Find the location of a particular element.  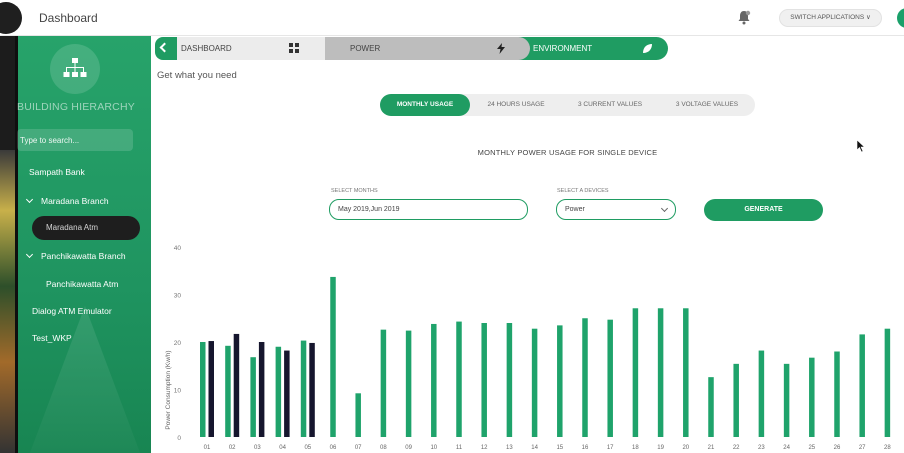

tab-3-current-values: 3 CURRENT VALUES is located at coordinates (610, 105).